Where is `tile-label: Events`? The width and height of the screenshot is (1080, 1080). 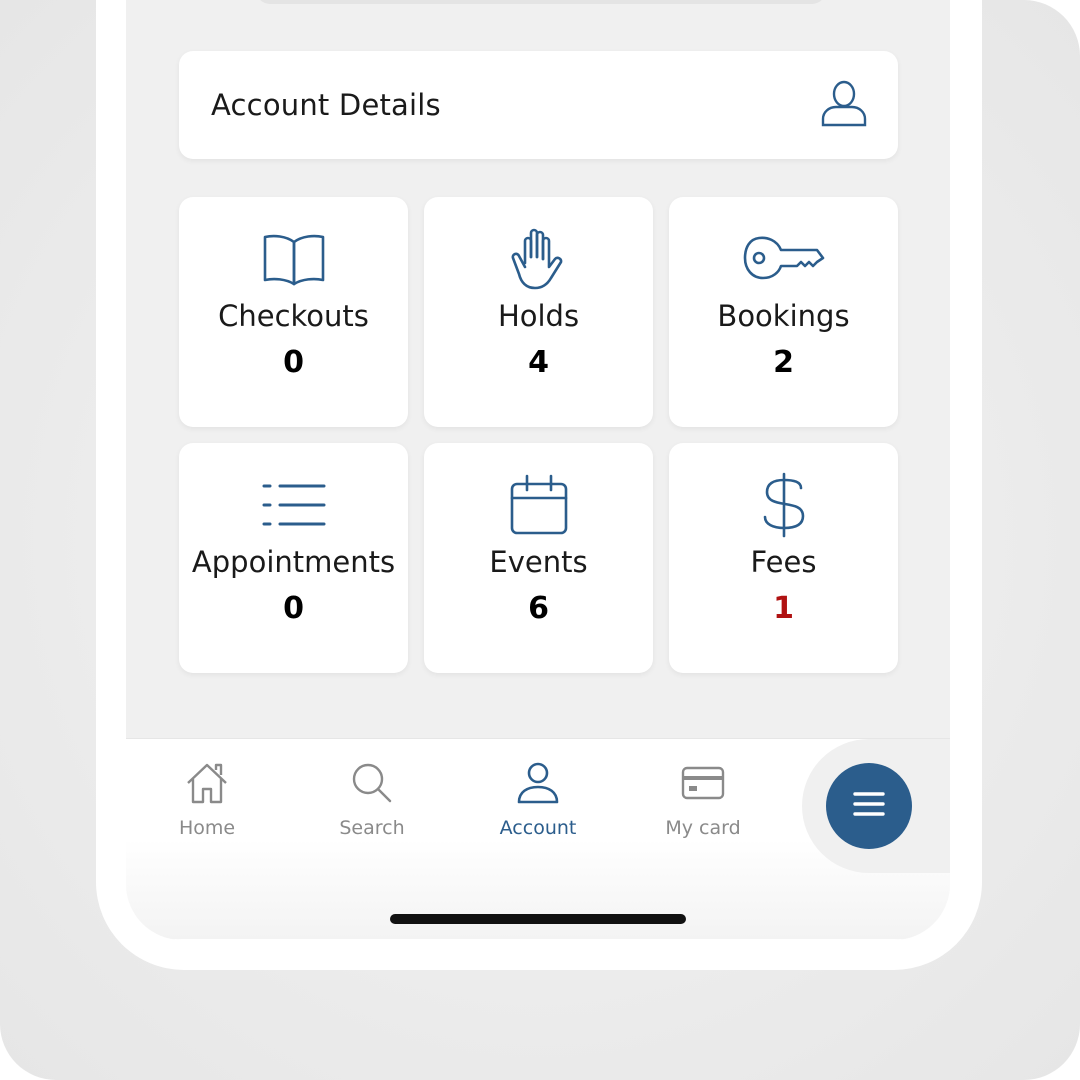 tile-label: Events is located at coordinates (538, 562).